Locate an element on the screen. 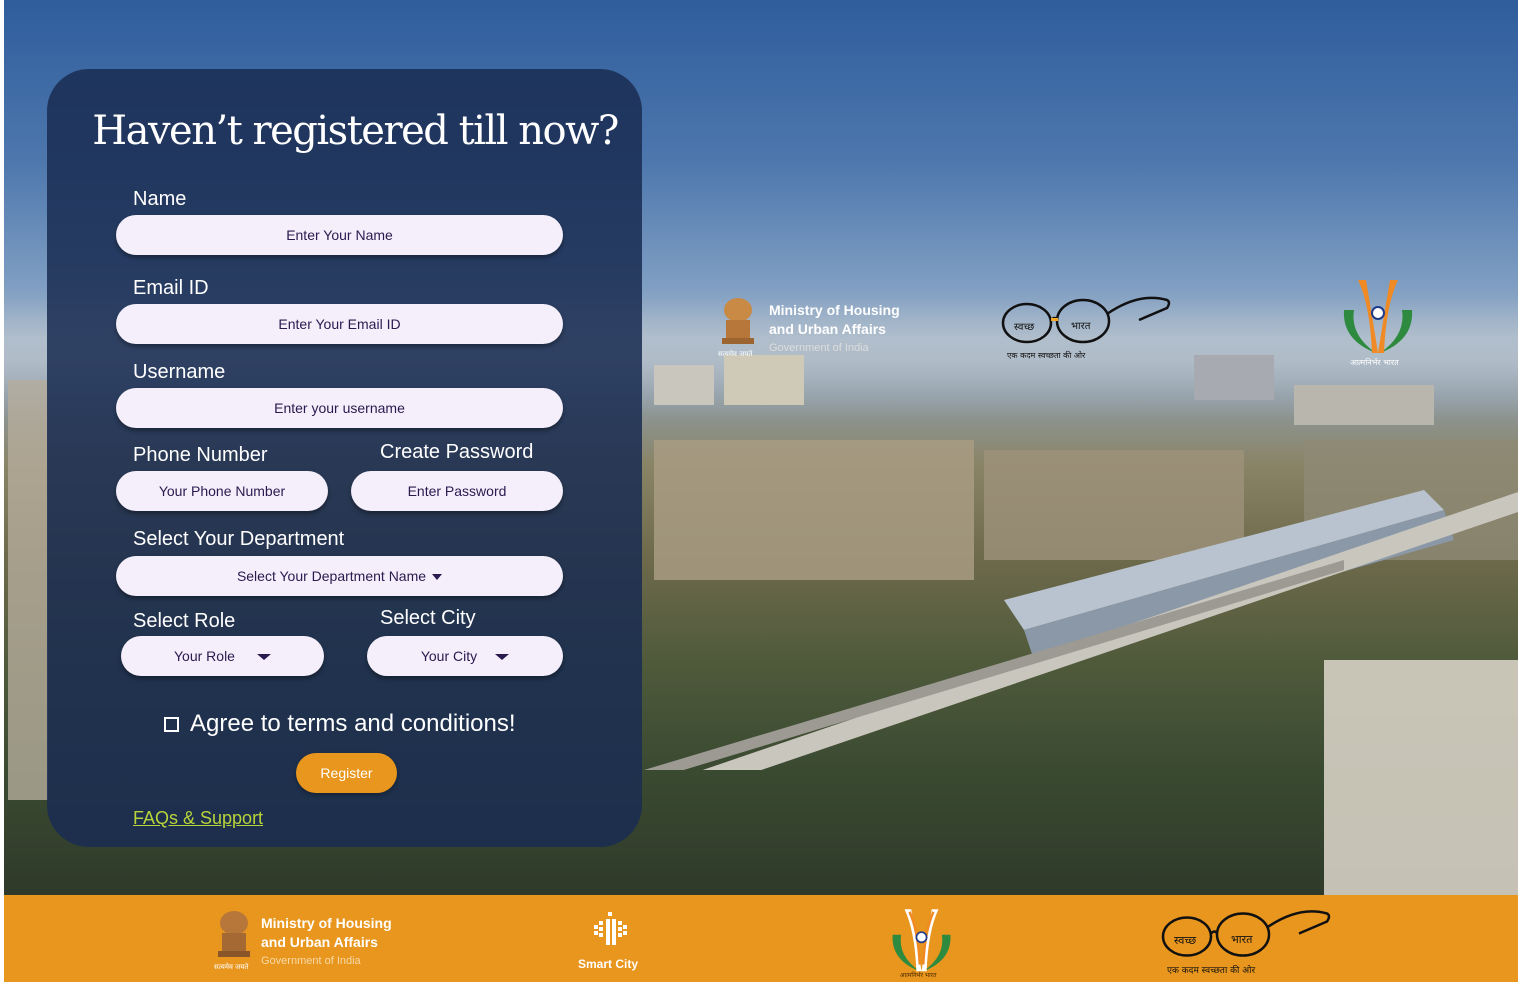  city-select: Your City is located at coordinates (465, 656).